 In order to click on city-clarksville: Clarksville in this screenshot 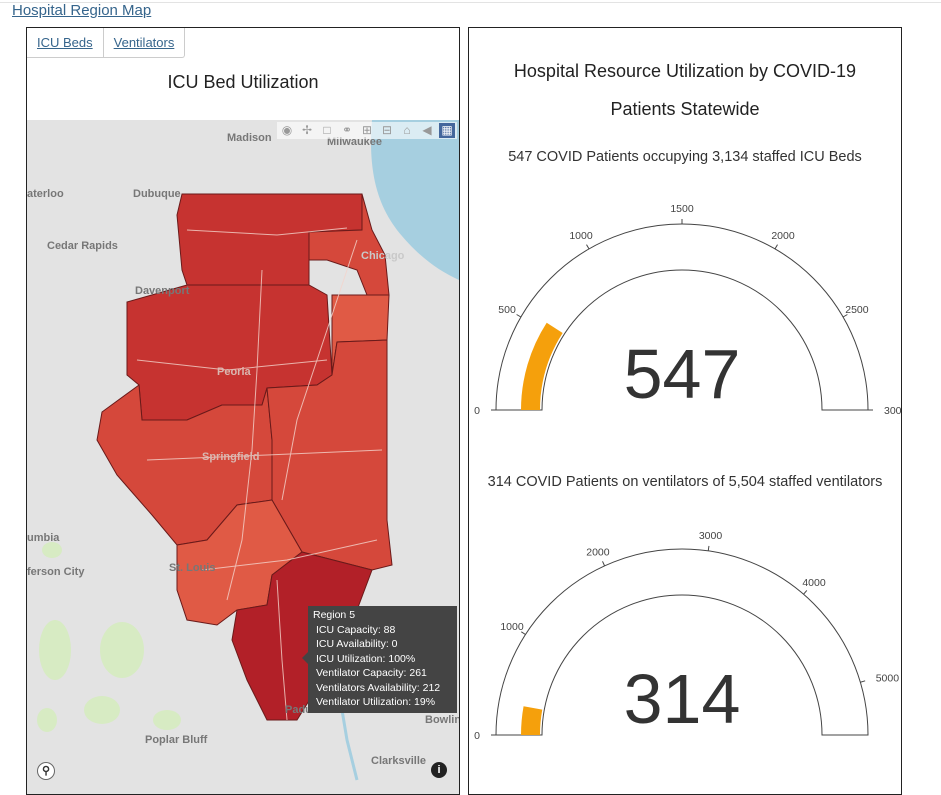, I will do `click(399, 761)`.